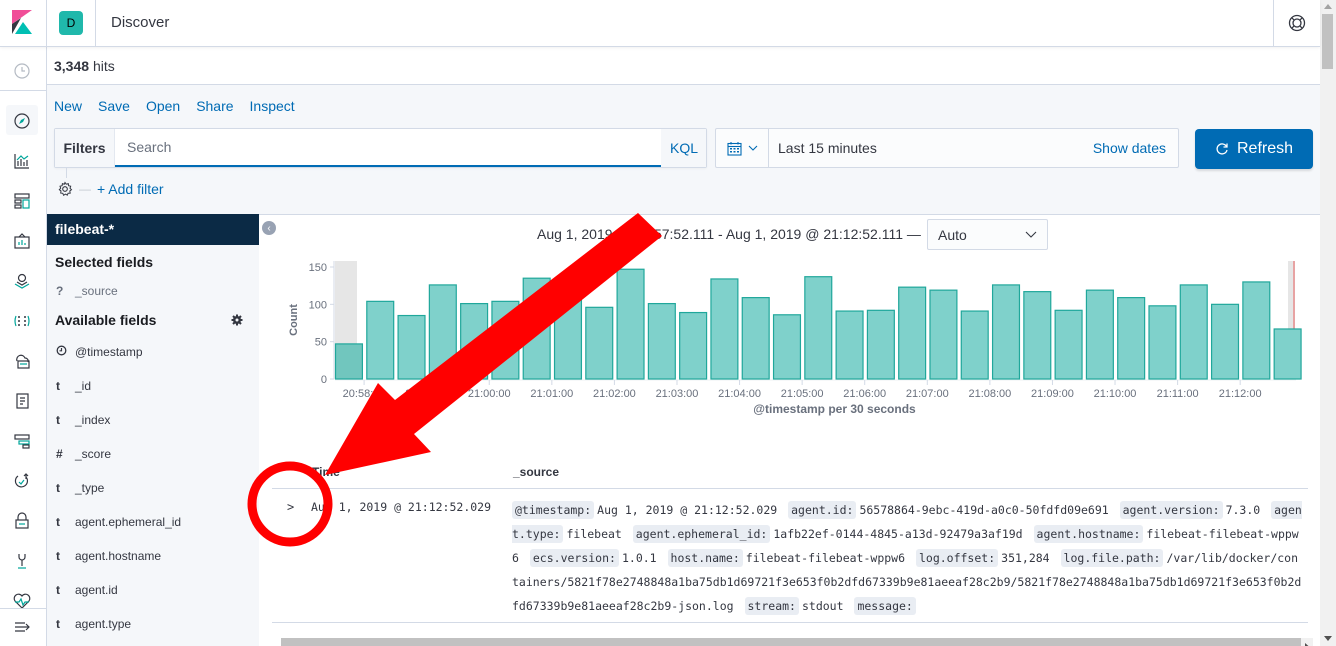  Describe the element at coordinates (153, 590) in the screenshot. I see `available-field-item: t agent.id` at that location.